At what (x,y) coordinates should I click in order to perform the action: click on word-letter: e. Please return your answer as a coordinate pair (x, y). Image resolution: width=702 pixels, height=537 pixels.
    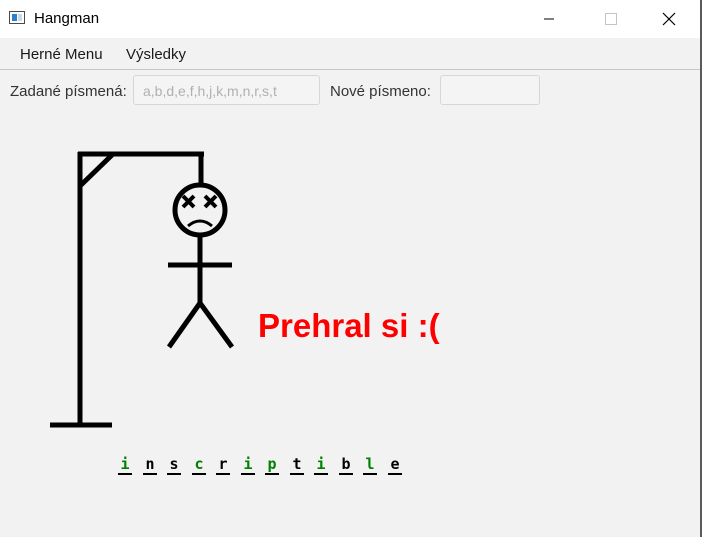
    Looking at the image, I should click on (395, 465).